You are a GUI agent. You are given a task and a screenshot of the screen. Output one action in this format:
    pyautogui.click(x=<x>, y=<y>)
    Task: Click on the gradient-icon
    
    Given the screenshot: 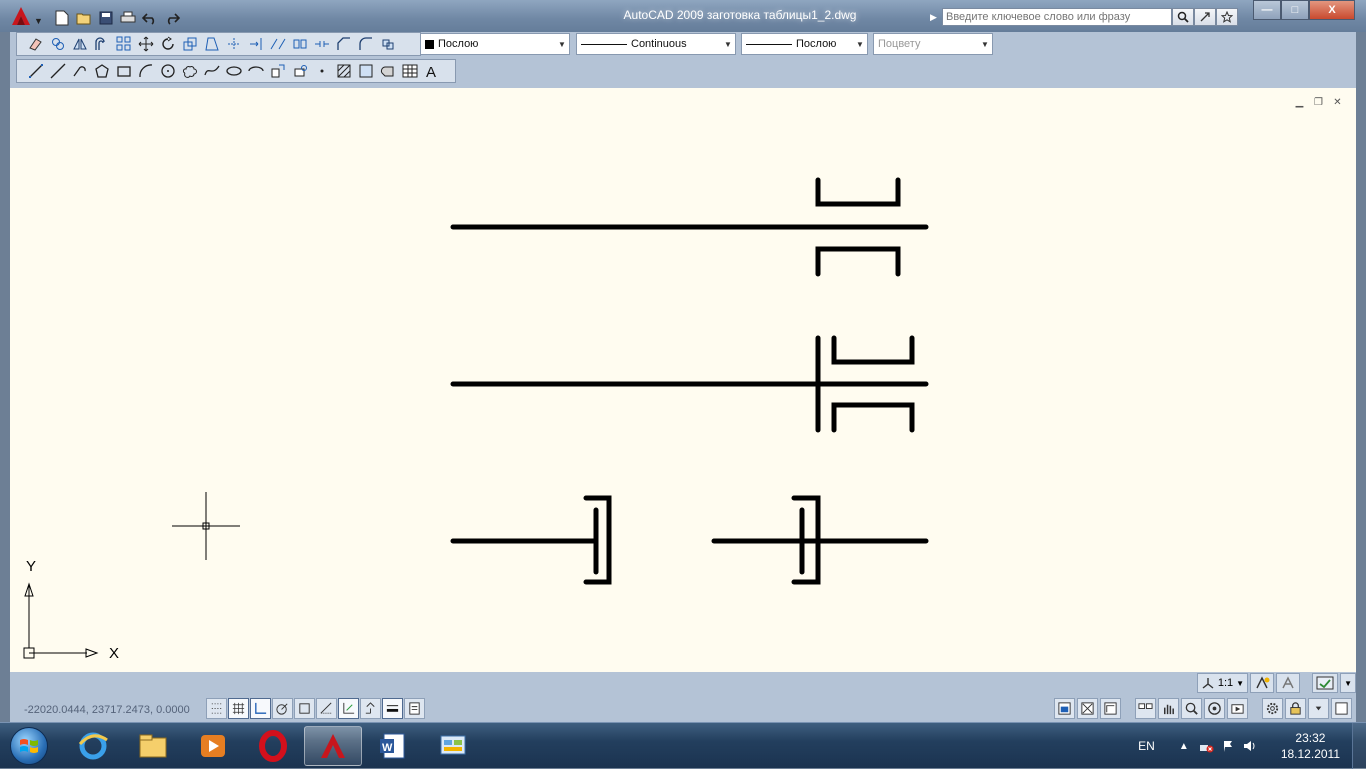 What is the action you would take?
    pyautogui.click(x=365, y=71)
    